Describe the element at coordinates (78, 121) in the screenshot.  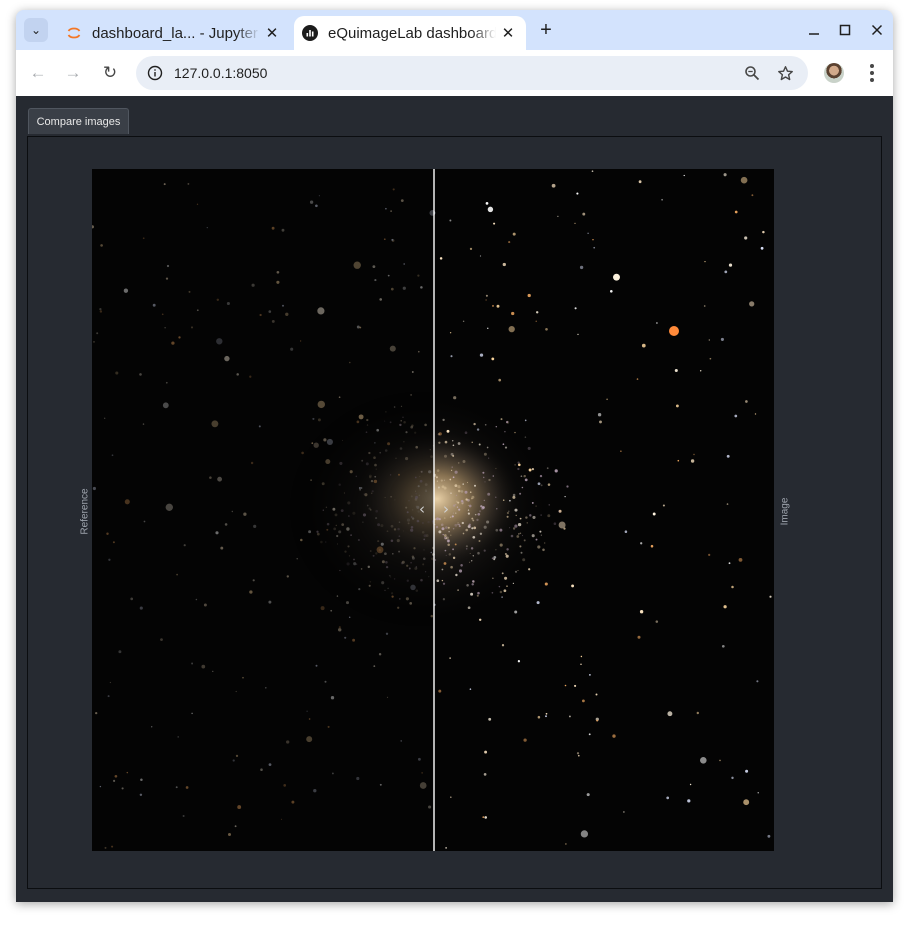
I see `tab-compare-images: Compare images` at that location.